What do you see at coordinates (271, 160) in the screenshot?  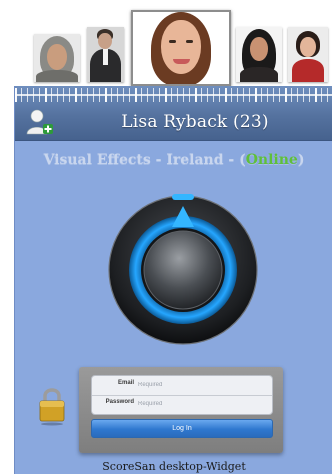 I see `online-status: Online` at bounding box center [271, 160].